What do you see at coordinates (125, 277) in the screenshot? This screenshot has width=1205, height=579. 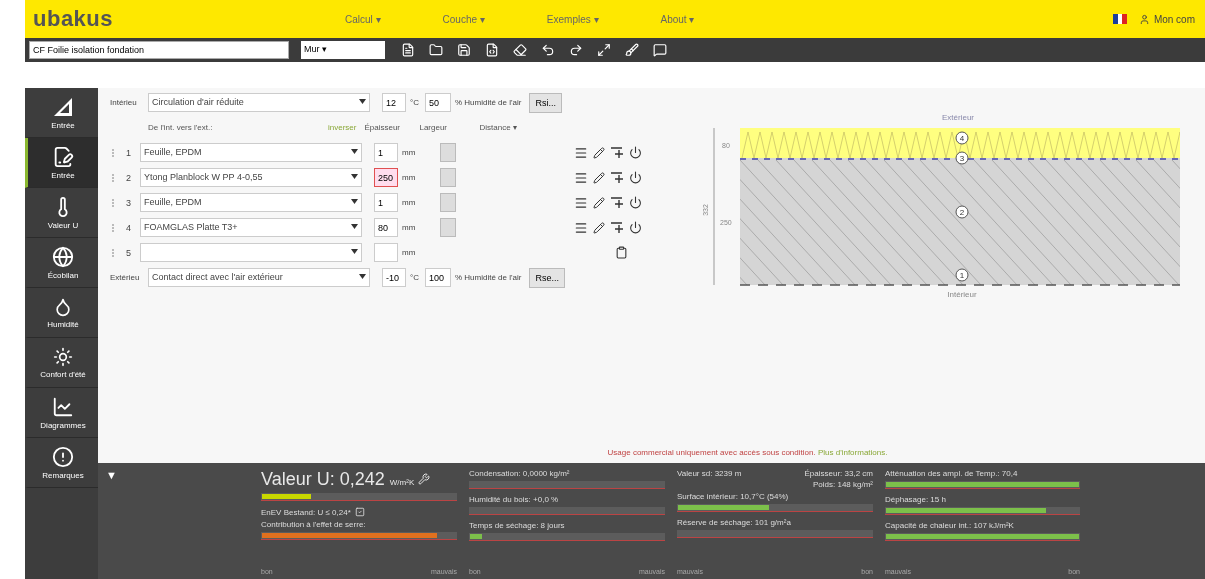 I see `side-label: Extérieu` at bounding box center [125, 277].